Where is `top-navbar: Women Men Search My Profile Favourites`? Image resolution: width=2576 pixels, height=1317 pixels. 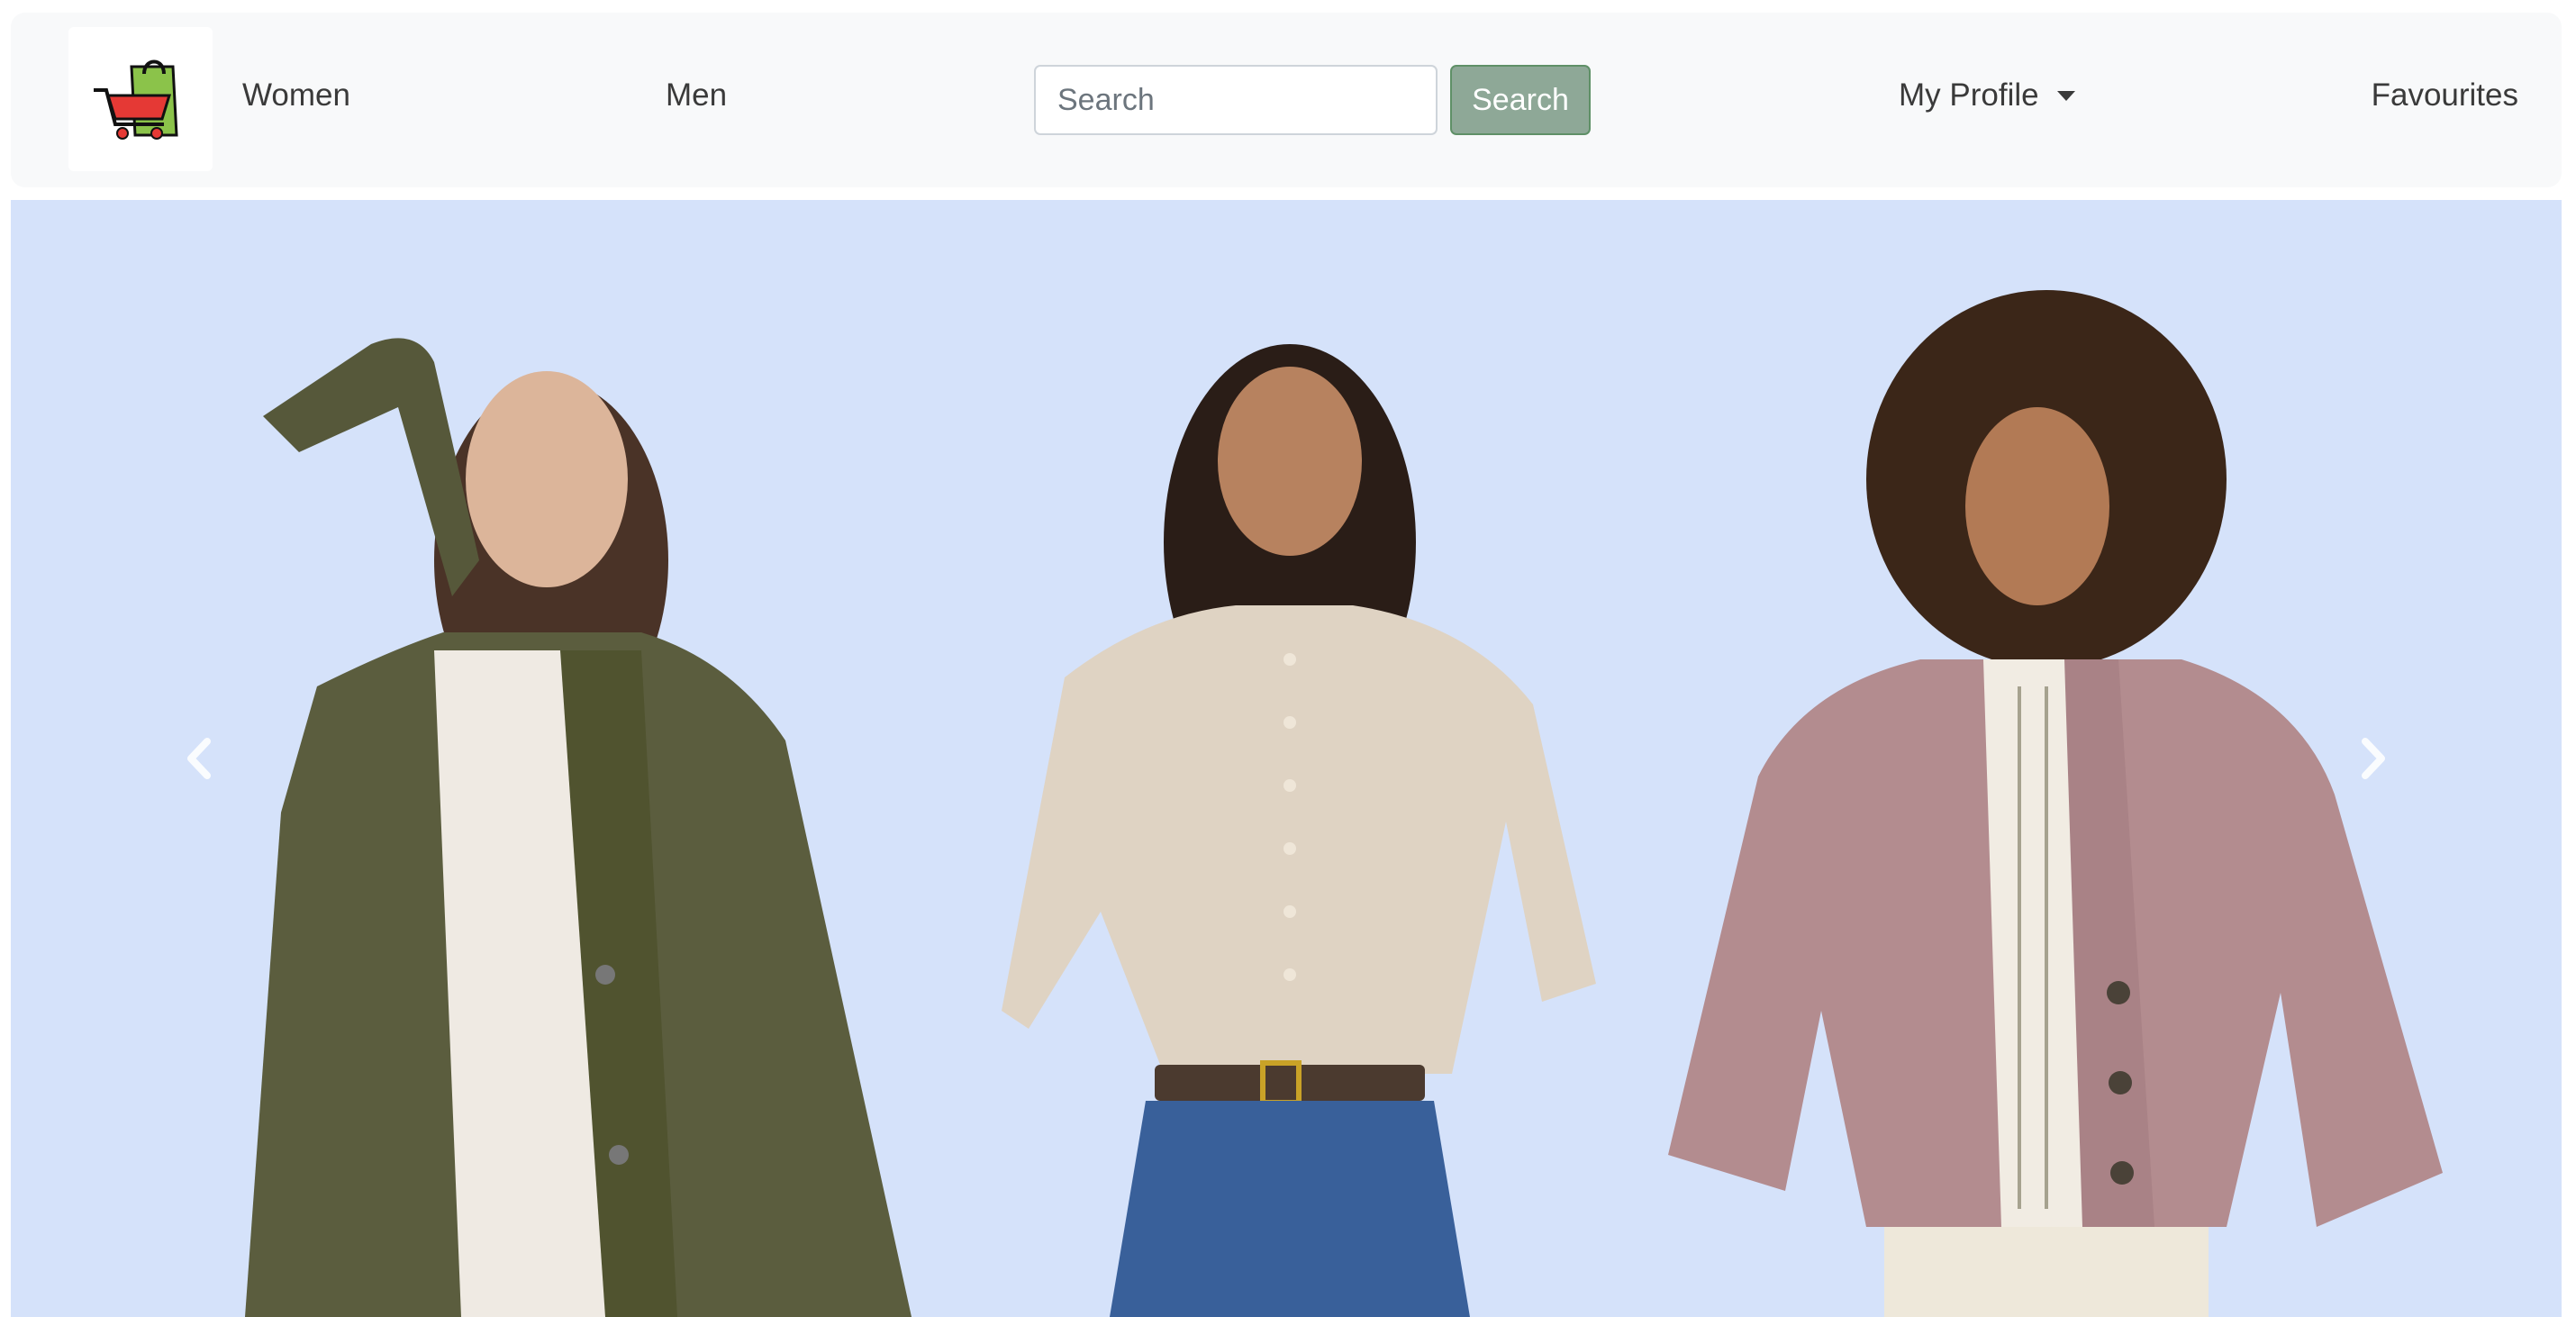
top-navbar: Women Men Search My Profile Favourites is located at coordinates (1286, 100).